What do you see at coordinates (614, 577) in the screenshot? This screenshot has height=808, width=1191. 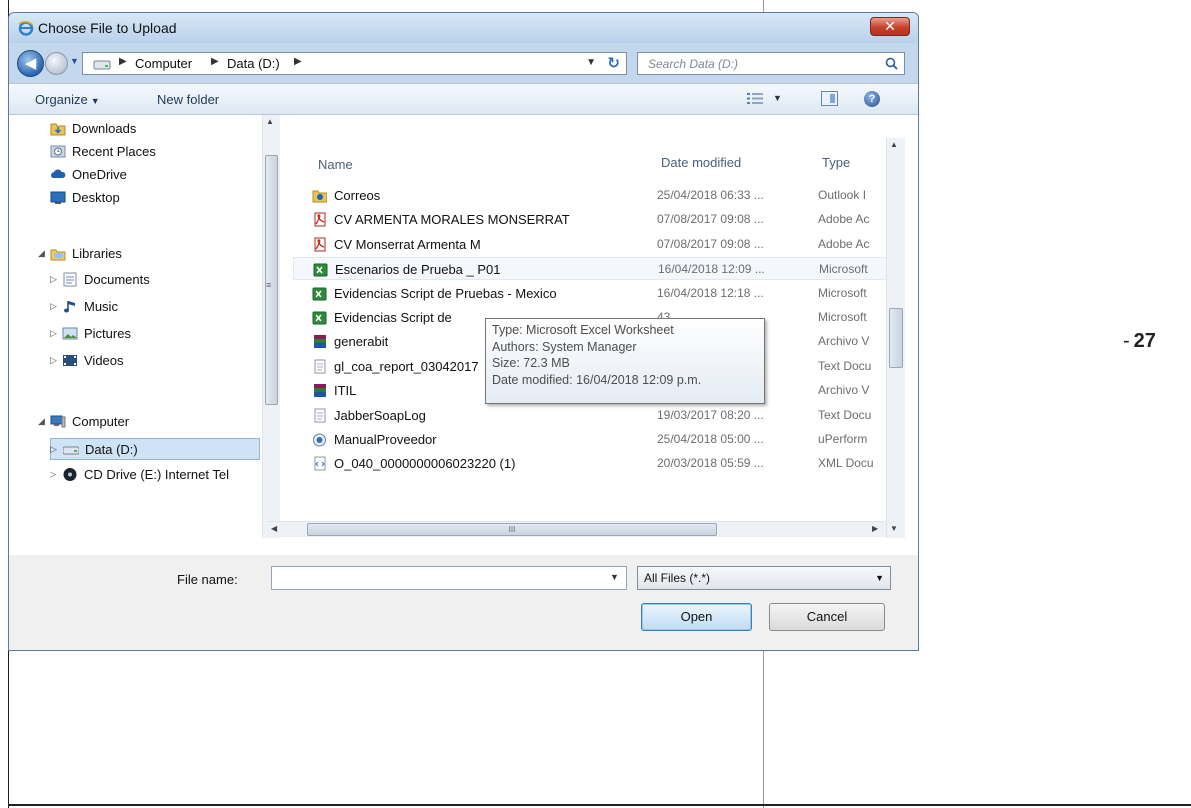 I see `file-name-dropdown-icon: ▼` at bounding box center [614, 577].